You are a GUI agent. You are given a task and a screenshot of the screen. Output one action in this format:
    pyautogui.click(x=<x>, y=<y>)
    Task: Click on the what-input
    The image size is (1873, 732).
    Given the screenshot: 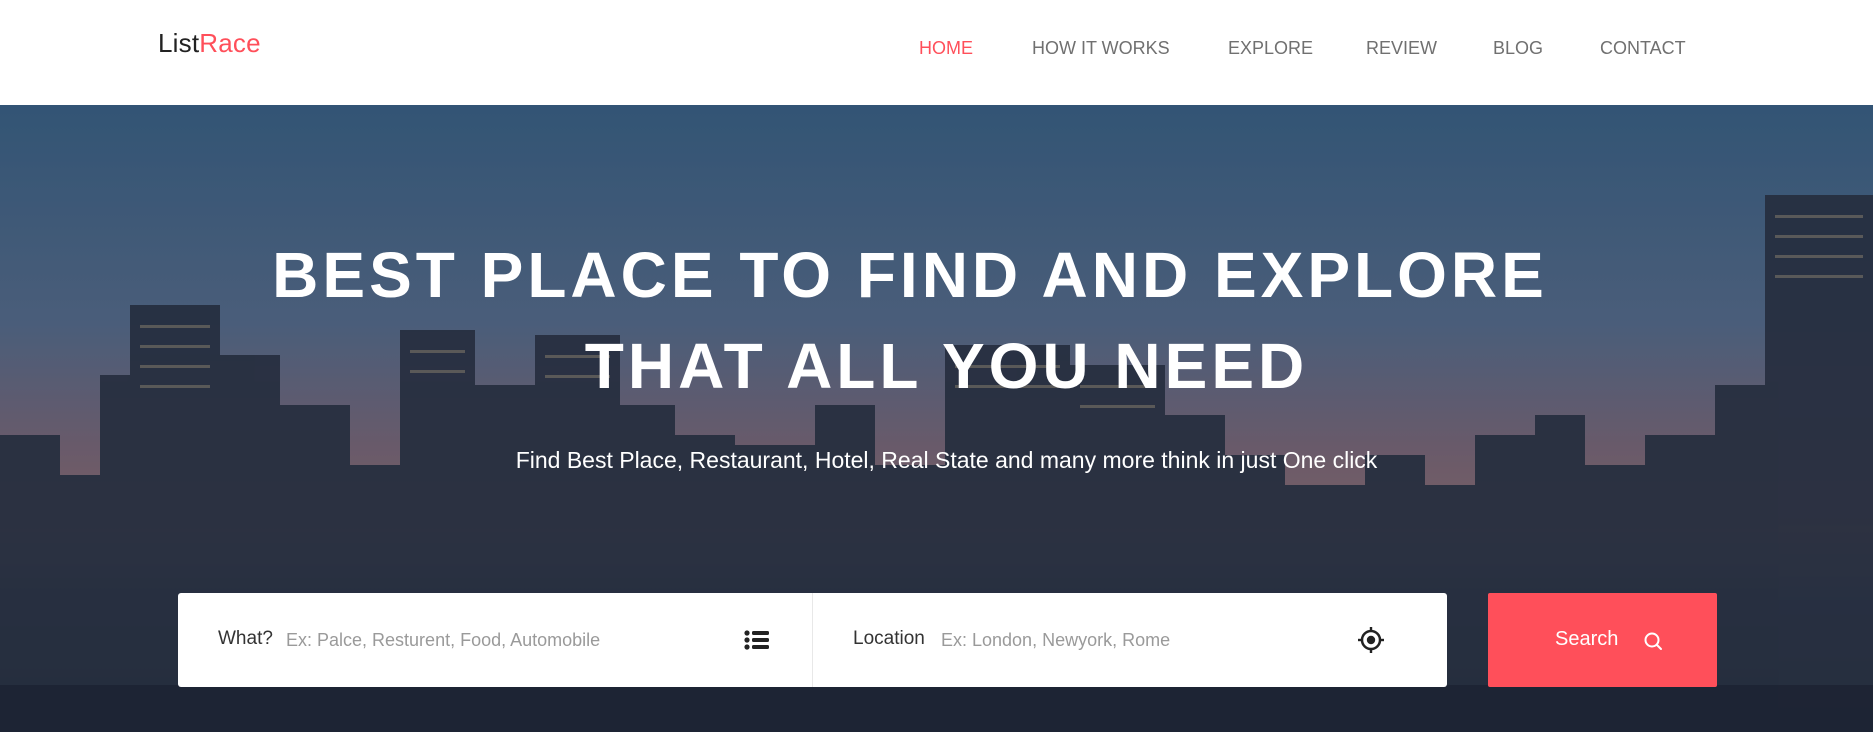 What is the action you would take?
    pyautogui.click(x=501, y=640)
    